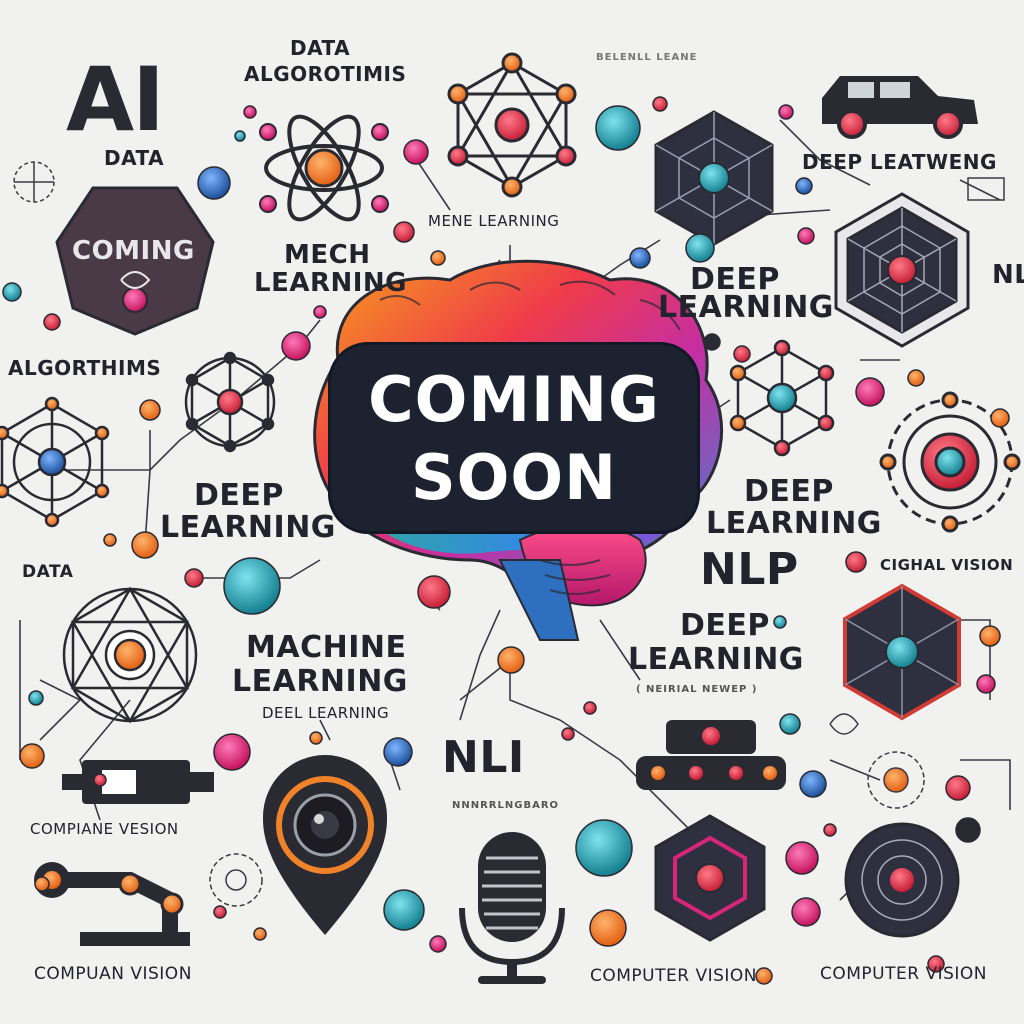 This screenshot has width=1024, height=1024. What do you see at coordinates (248, 527) in the screenshot?
I see `label-deep-left-2: LEARNING` at bounding box center [248, 527].